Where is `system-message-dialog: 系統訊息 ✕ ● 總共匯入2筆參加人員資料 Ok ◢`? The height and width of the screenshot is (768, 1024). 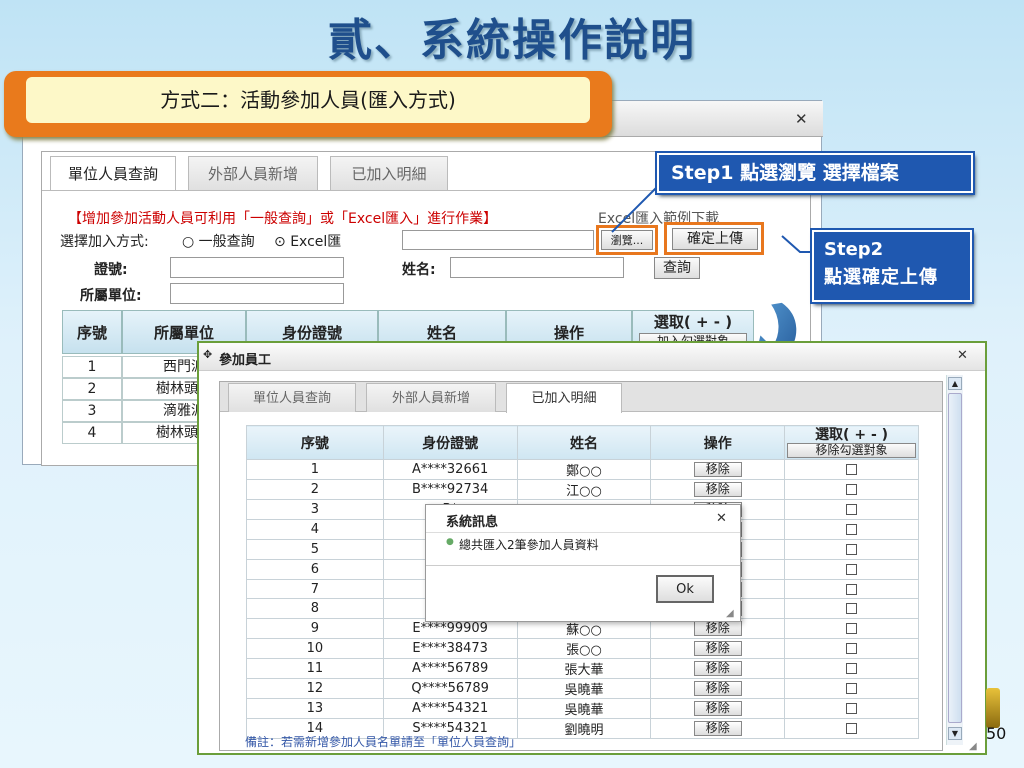 system-message-dialog: 系統訊息 ✕ ● 總共匯入2筆參加人員資料 Ok ◢ is located at coordinates (583, 563).